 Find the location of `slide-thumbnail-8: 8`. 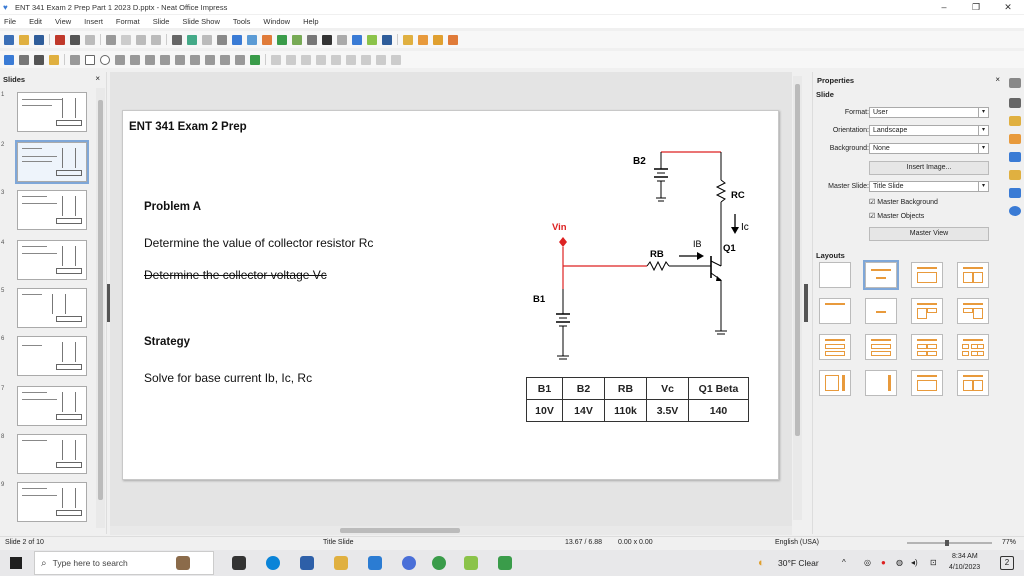

slide-thumbnail-8: 8 is located at coordinates (46, 456).